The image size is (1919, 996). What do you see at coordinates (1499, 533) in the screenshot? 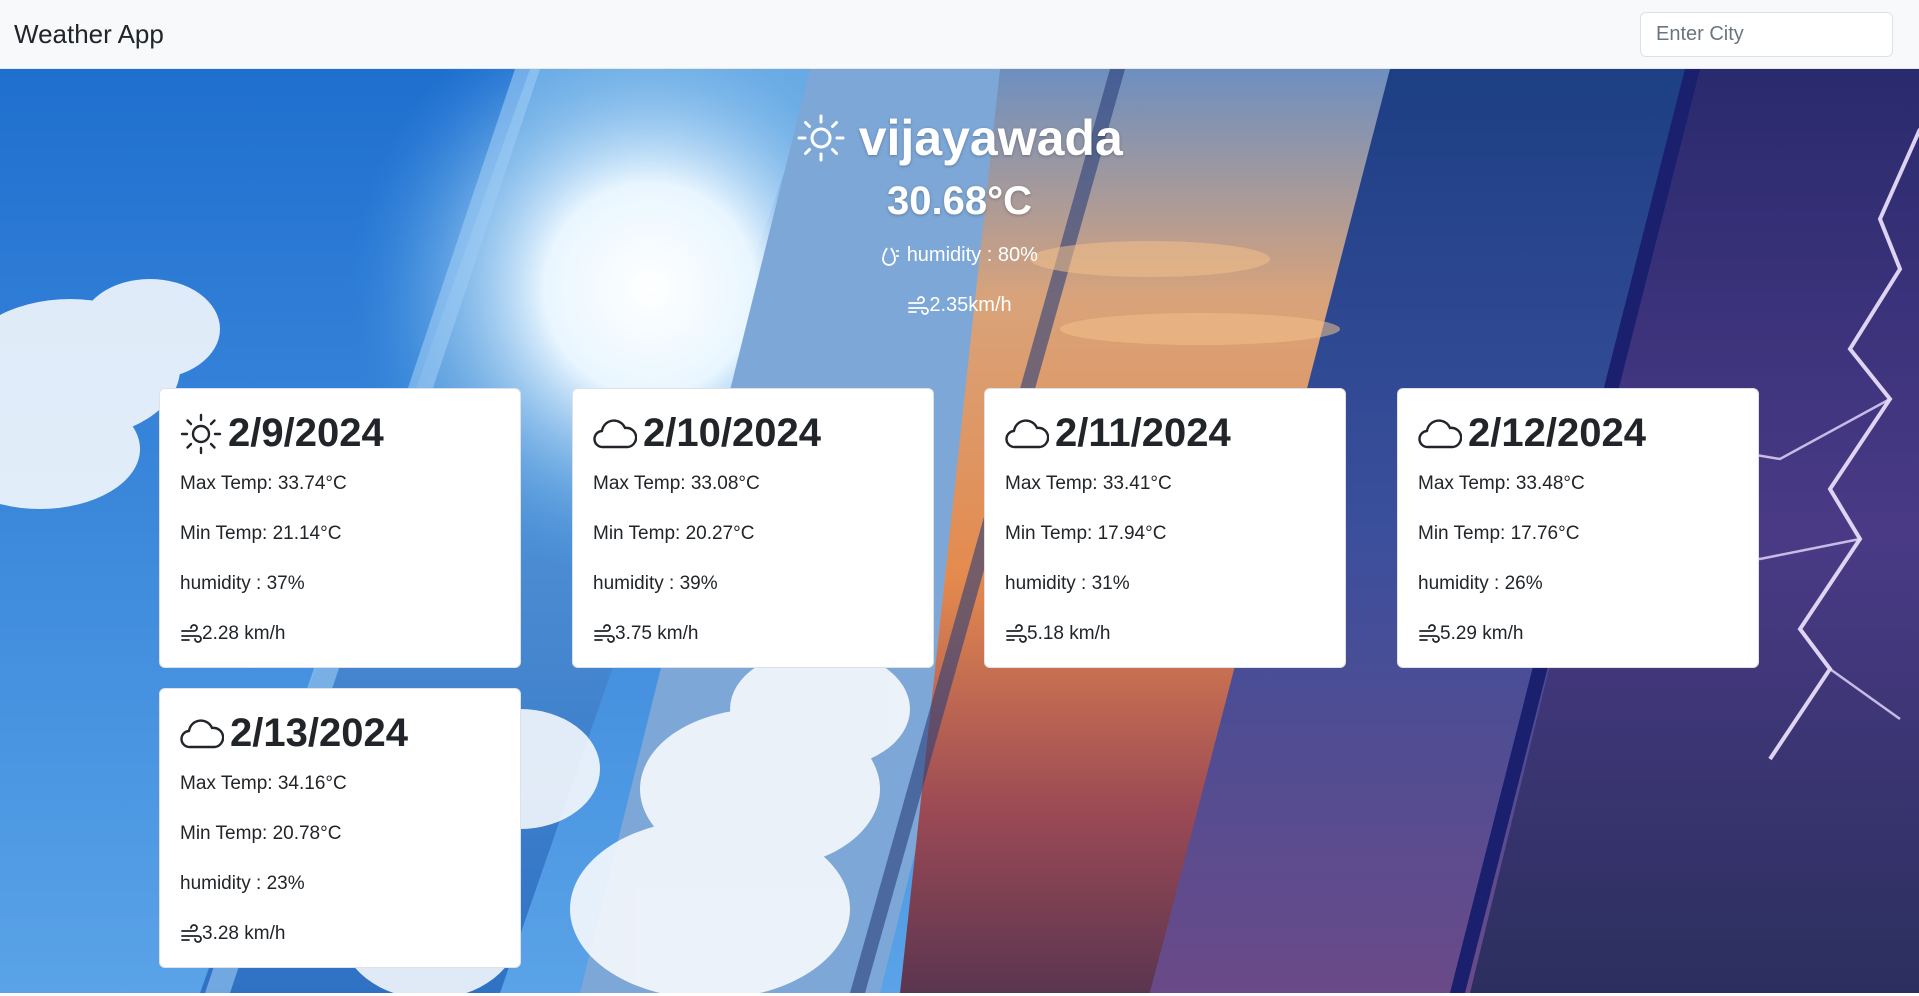
I see `forecast-min-temp: Min Temp: 17.76°C` at bounding box center [1499, 533].